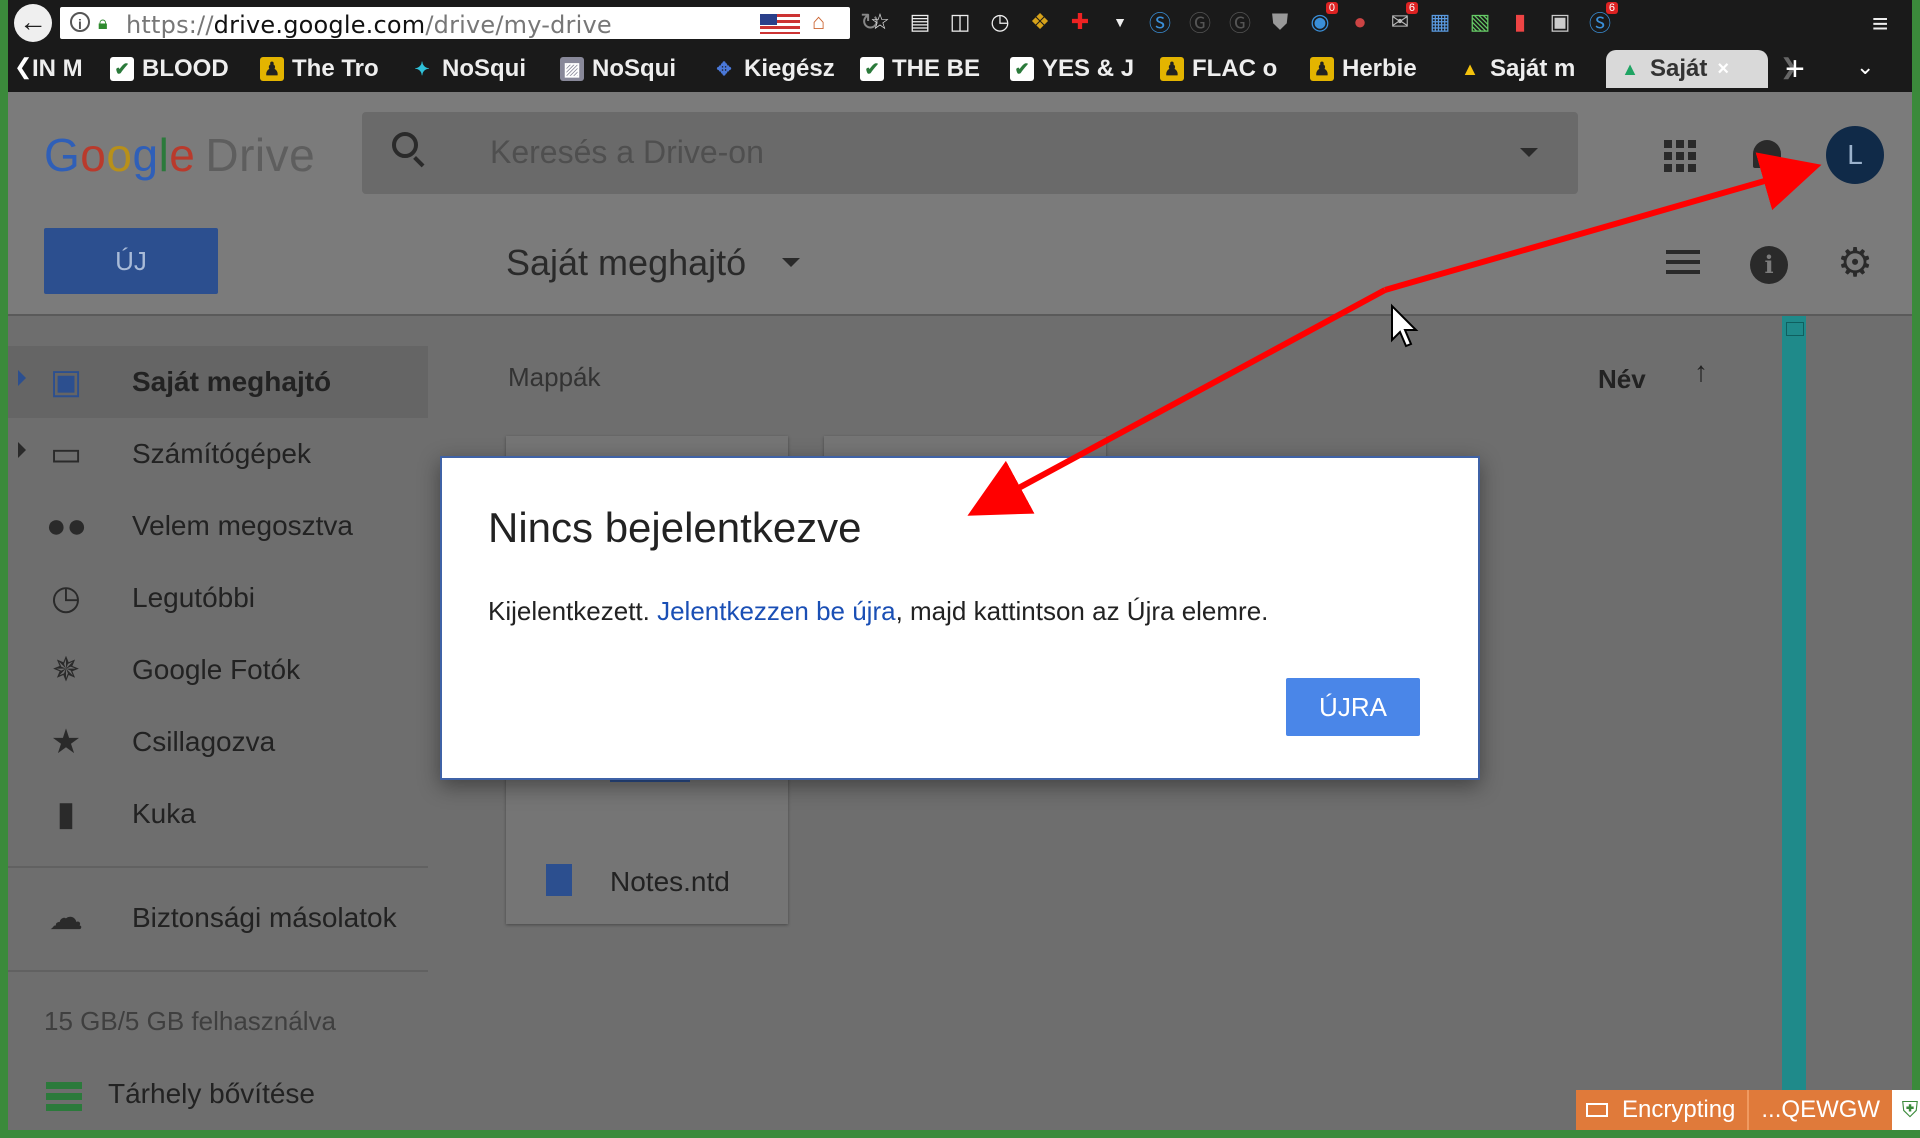  What do you see at coordinates (218, 918) in the screenshot?
I see `sidebar-item-backups: ☁ Biztonsági másolatok` at bounding box center [218, 918].